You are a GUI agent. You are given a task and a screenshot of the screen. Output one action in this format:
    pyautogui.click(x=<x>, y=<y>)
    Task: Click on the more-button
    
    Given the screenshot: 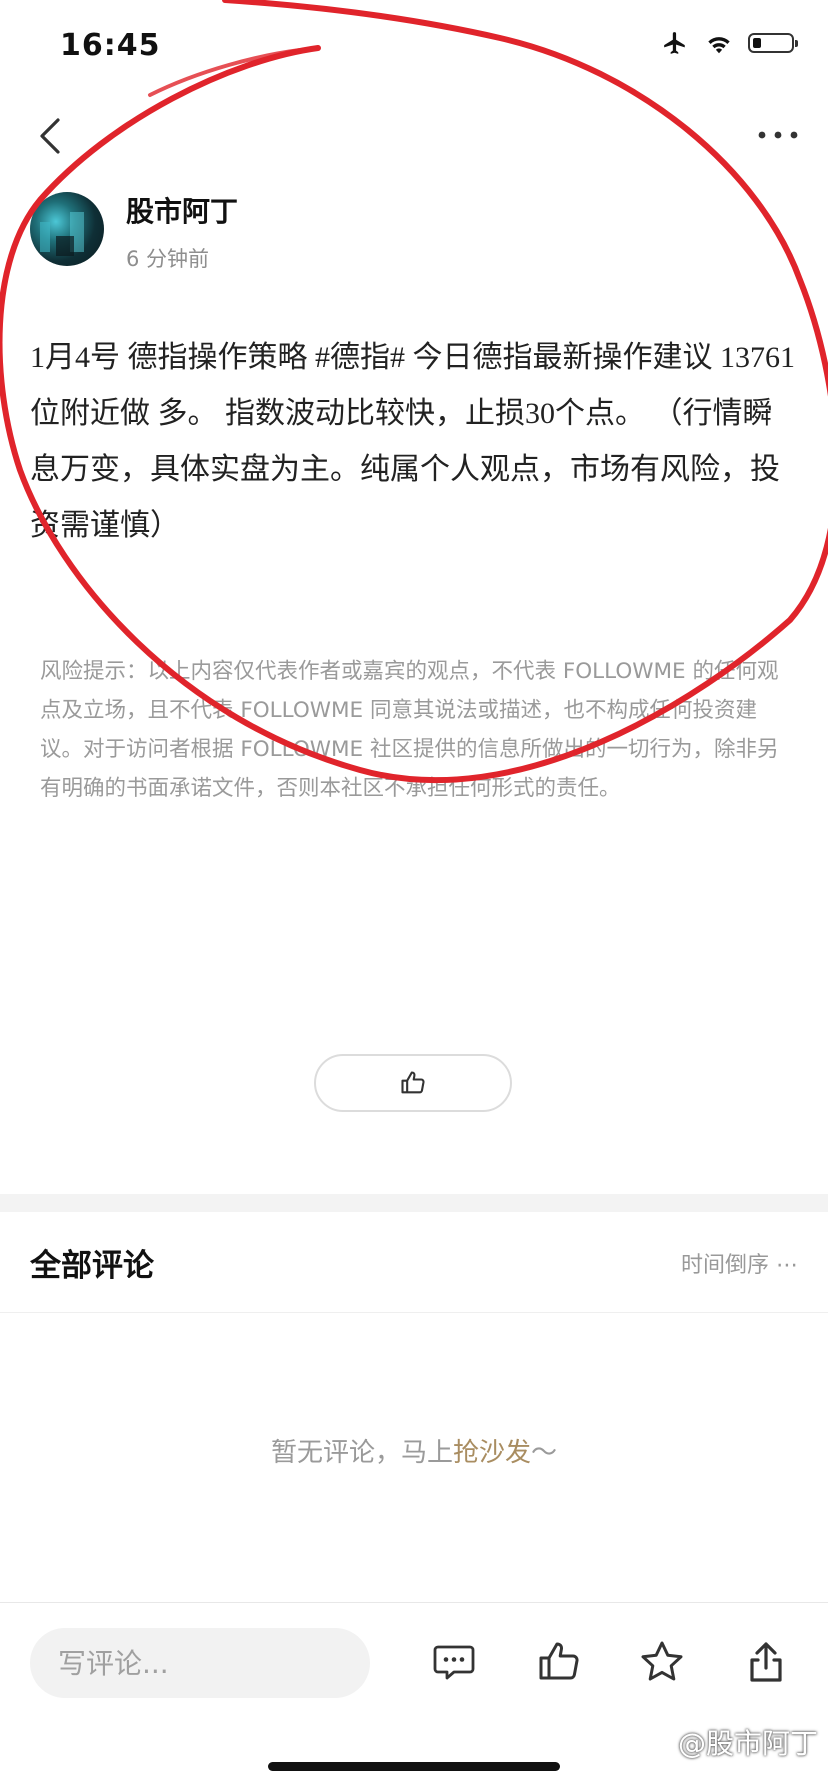 What is the action you would take?
    pyautogui.click(x=778, y=135)
    